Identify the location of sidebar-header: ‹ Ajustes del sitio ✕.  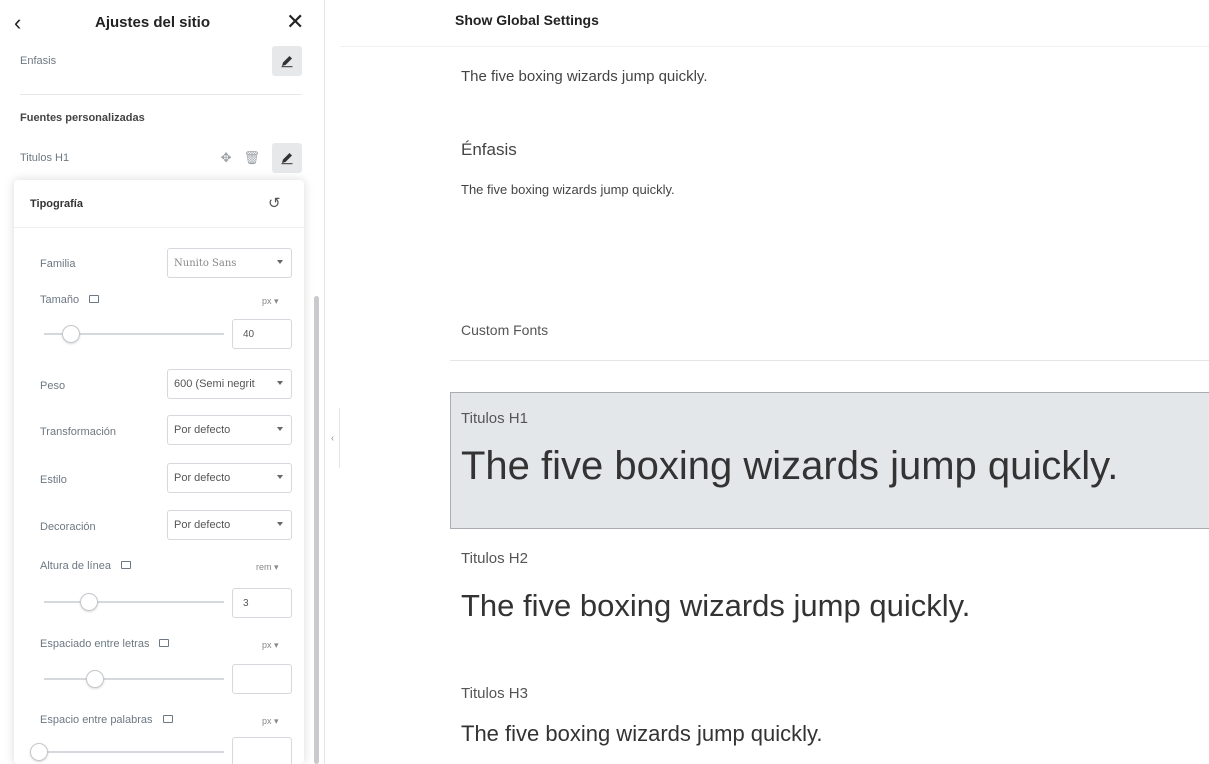
(162, 24).